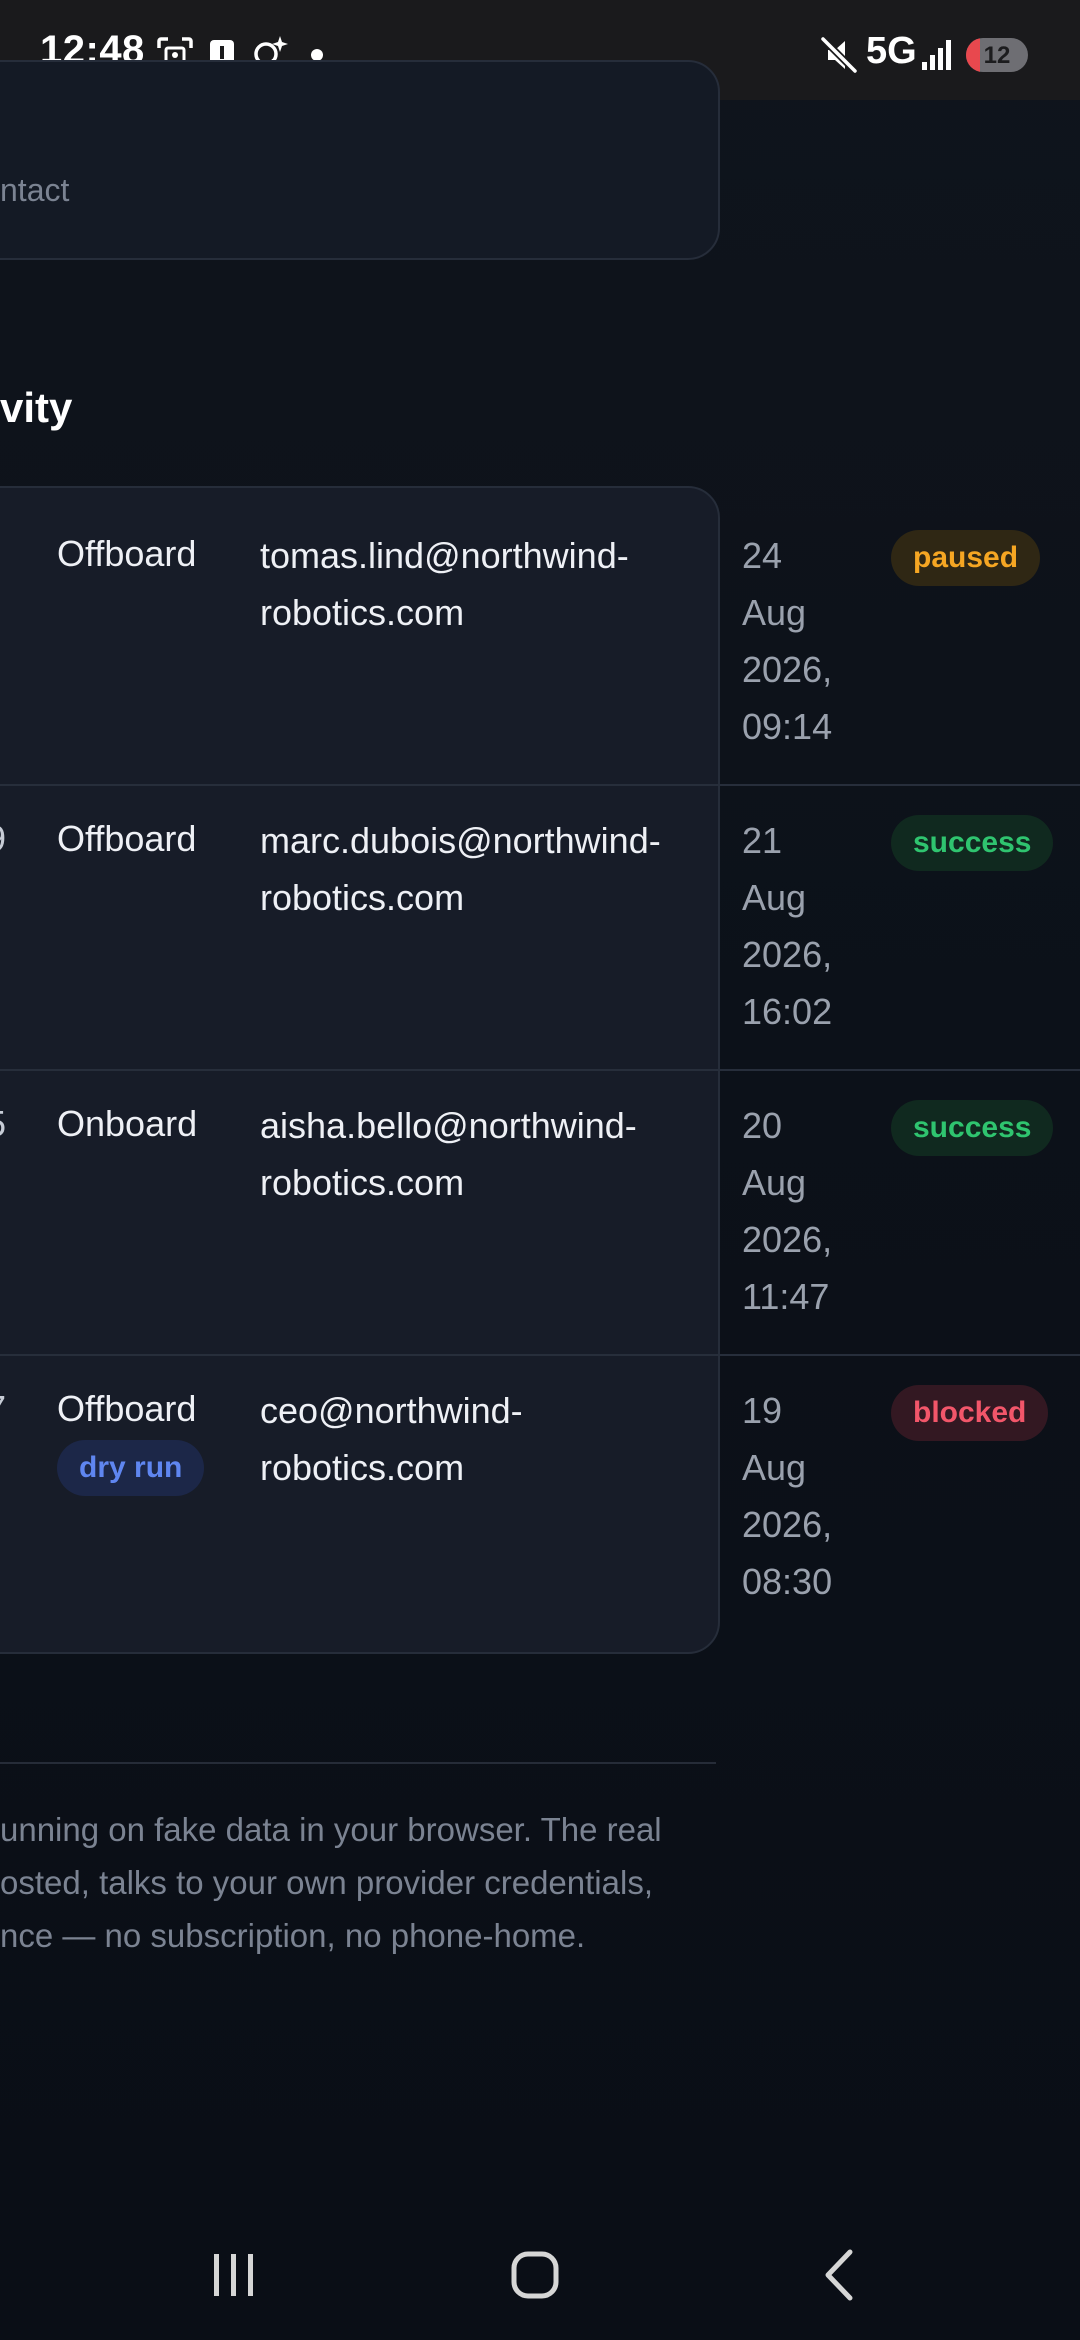 This screenshot has width=1080, height=2340. I want to click on signal-icon, so click(936, 55).